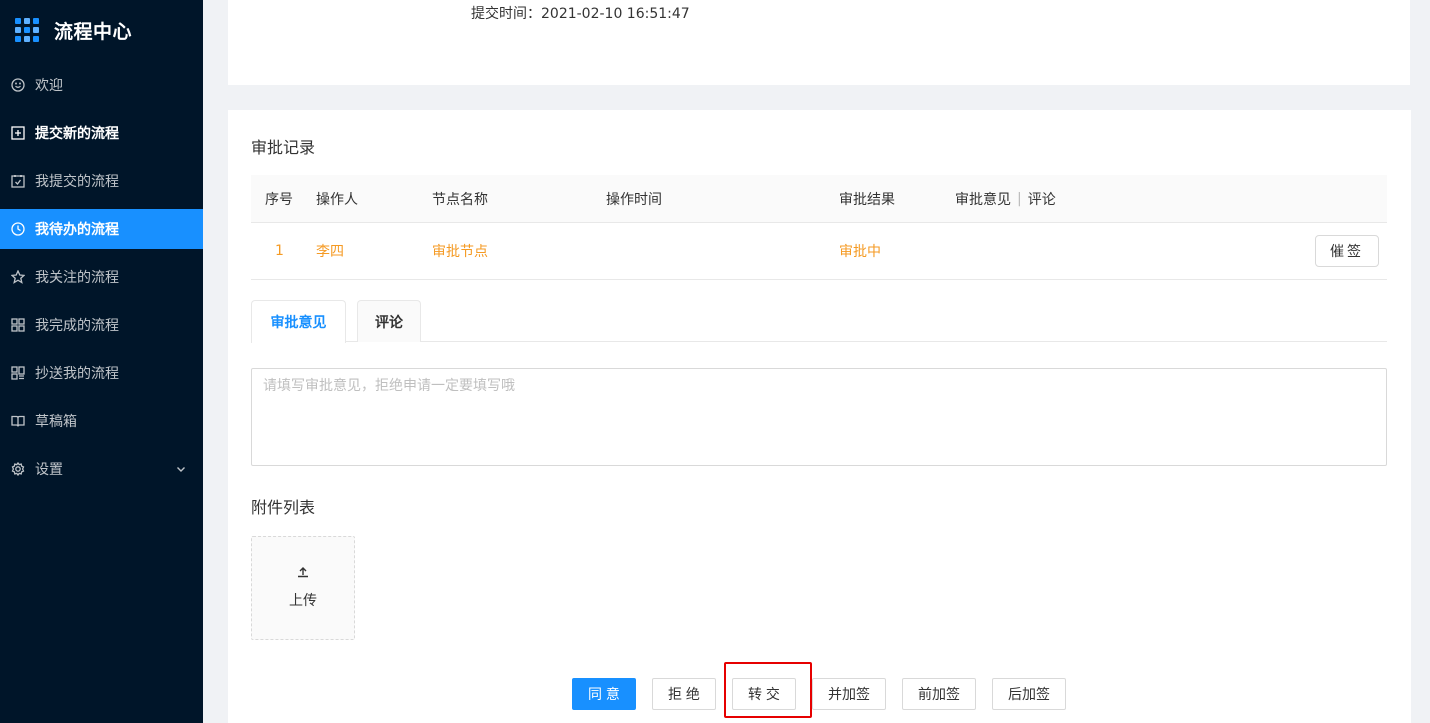  What do you see at coordinates (279, 199) in the screenshot?
I see `column-header-index: 序号` at bounding box center [279, 199].